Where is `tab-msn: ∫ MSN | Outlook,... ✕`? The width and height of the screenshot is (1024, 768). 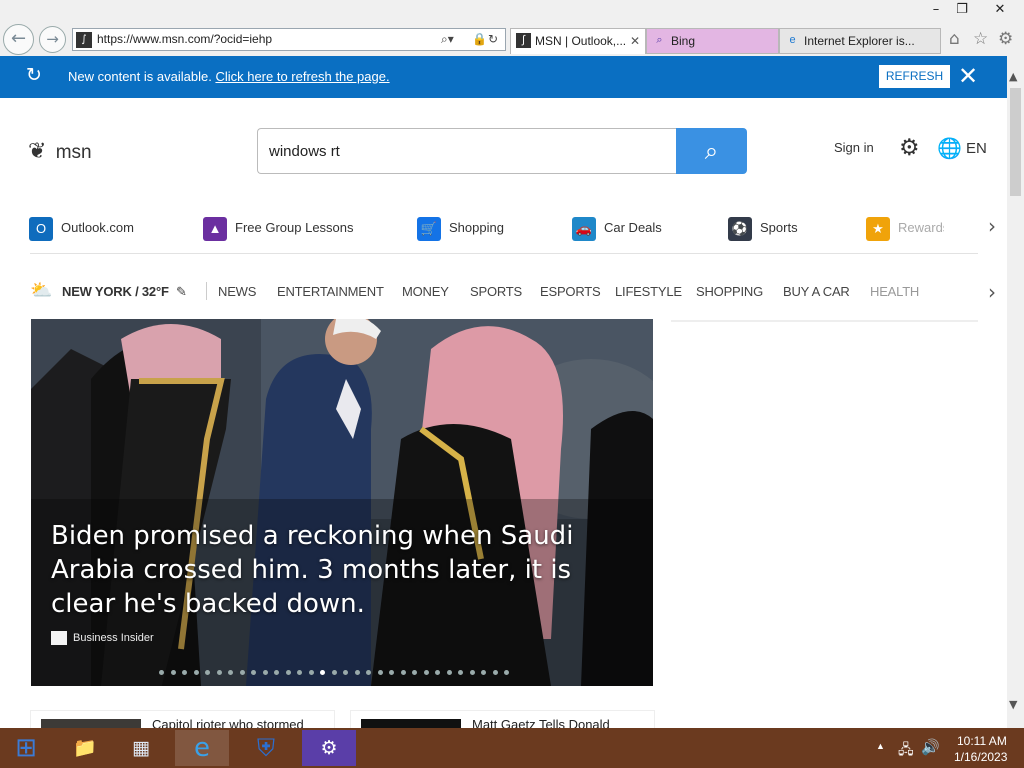
tab-msn: ∫ MSN | Outlook,... ✕ is located at coordinates (578, 41).